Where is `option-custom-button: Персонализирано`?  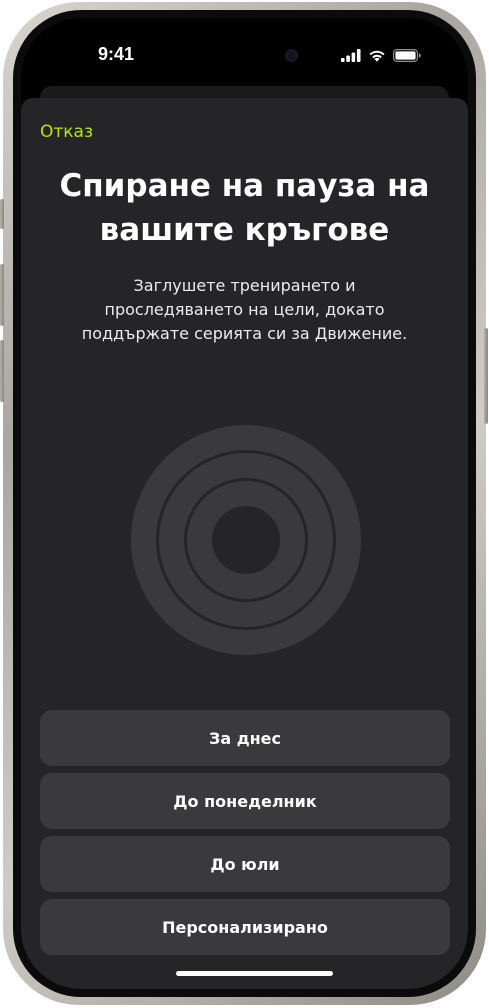
option-custom-button: Персонализирано is located at coordinates (245, 927).